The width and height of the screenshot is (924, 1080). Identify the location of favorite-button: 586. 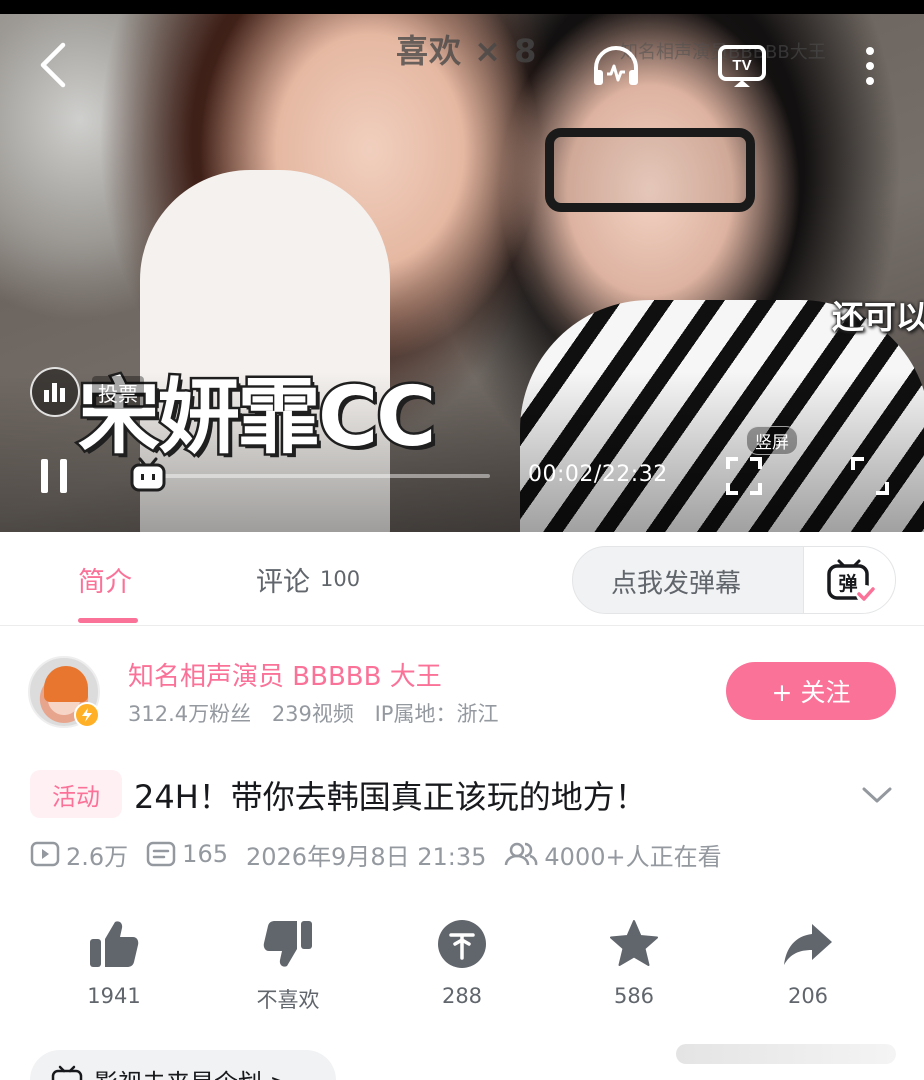
(634, 966).